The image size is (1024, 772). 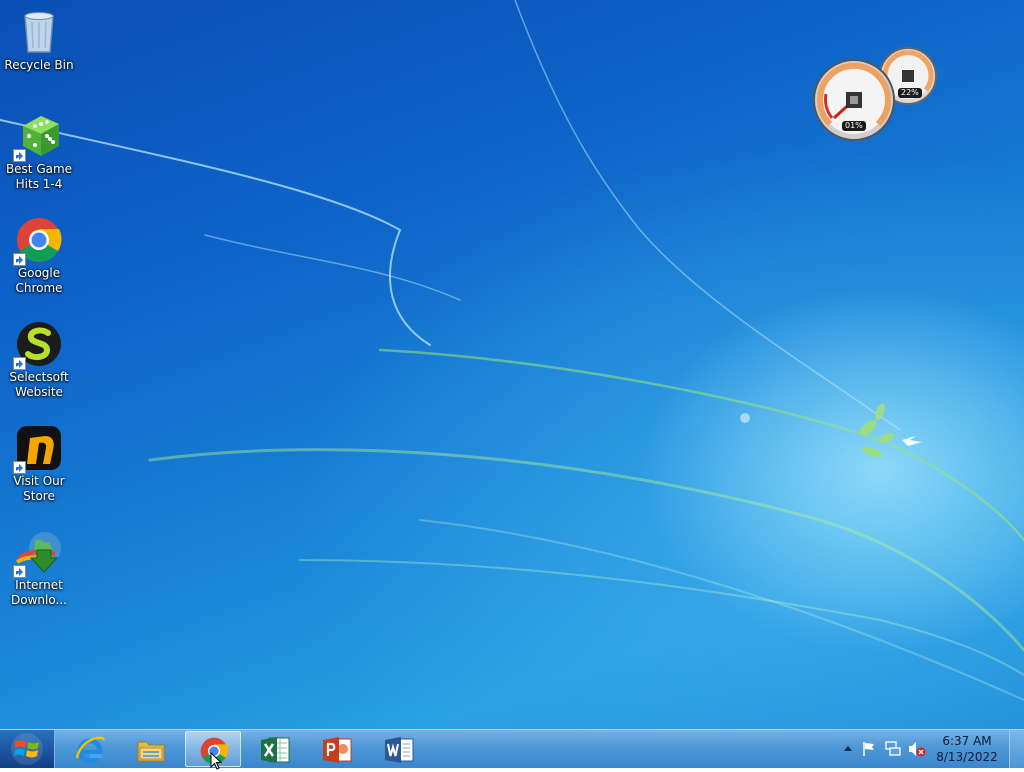 I want to click on taskbar-internet-explorer, so click(x=90, y=749).